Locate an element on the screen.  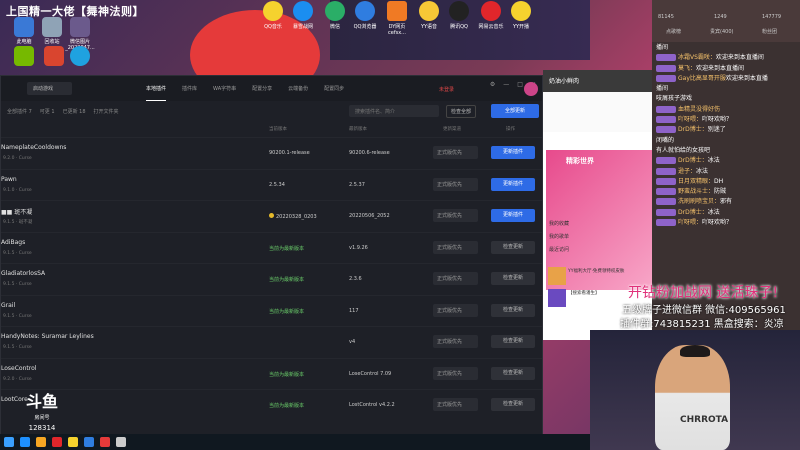
settings-icon: ⚙ is located at coordinates (492, 84).